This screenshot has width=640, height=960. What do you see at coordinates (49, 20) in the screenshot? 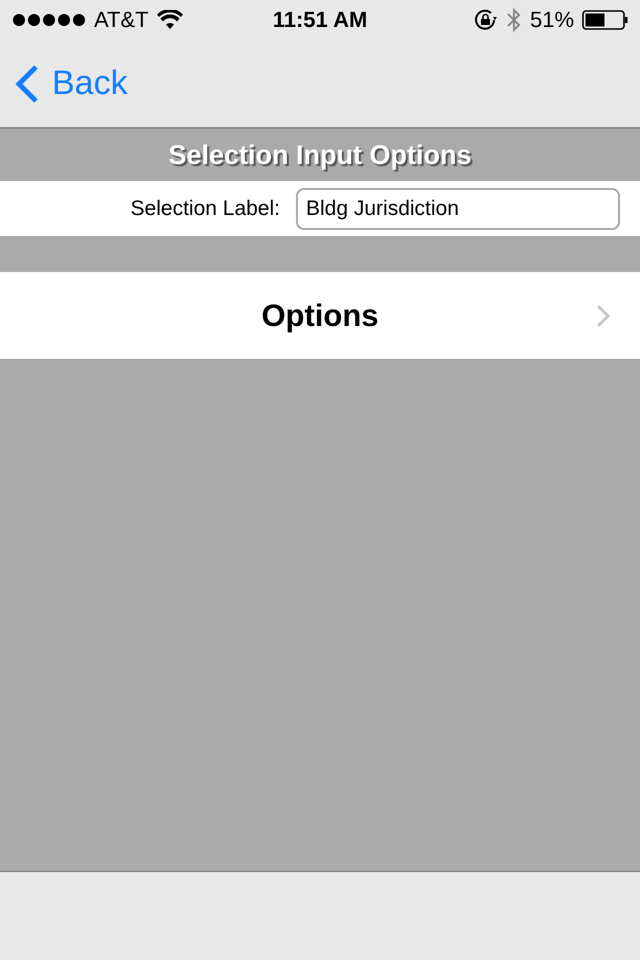
I see `signal-icon` at bounding box center [49, 20].